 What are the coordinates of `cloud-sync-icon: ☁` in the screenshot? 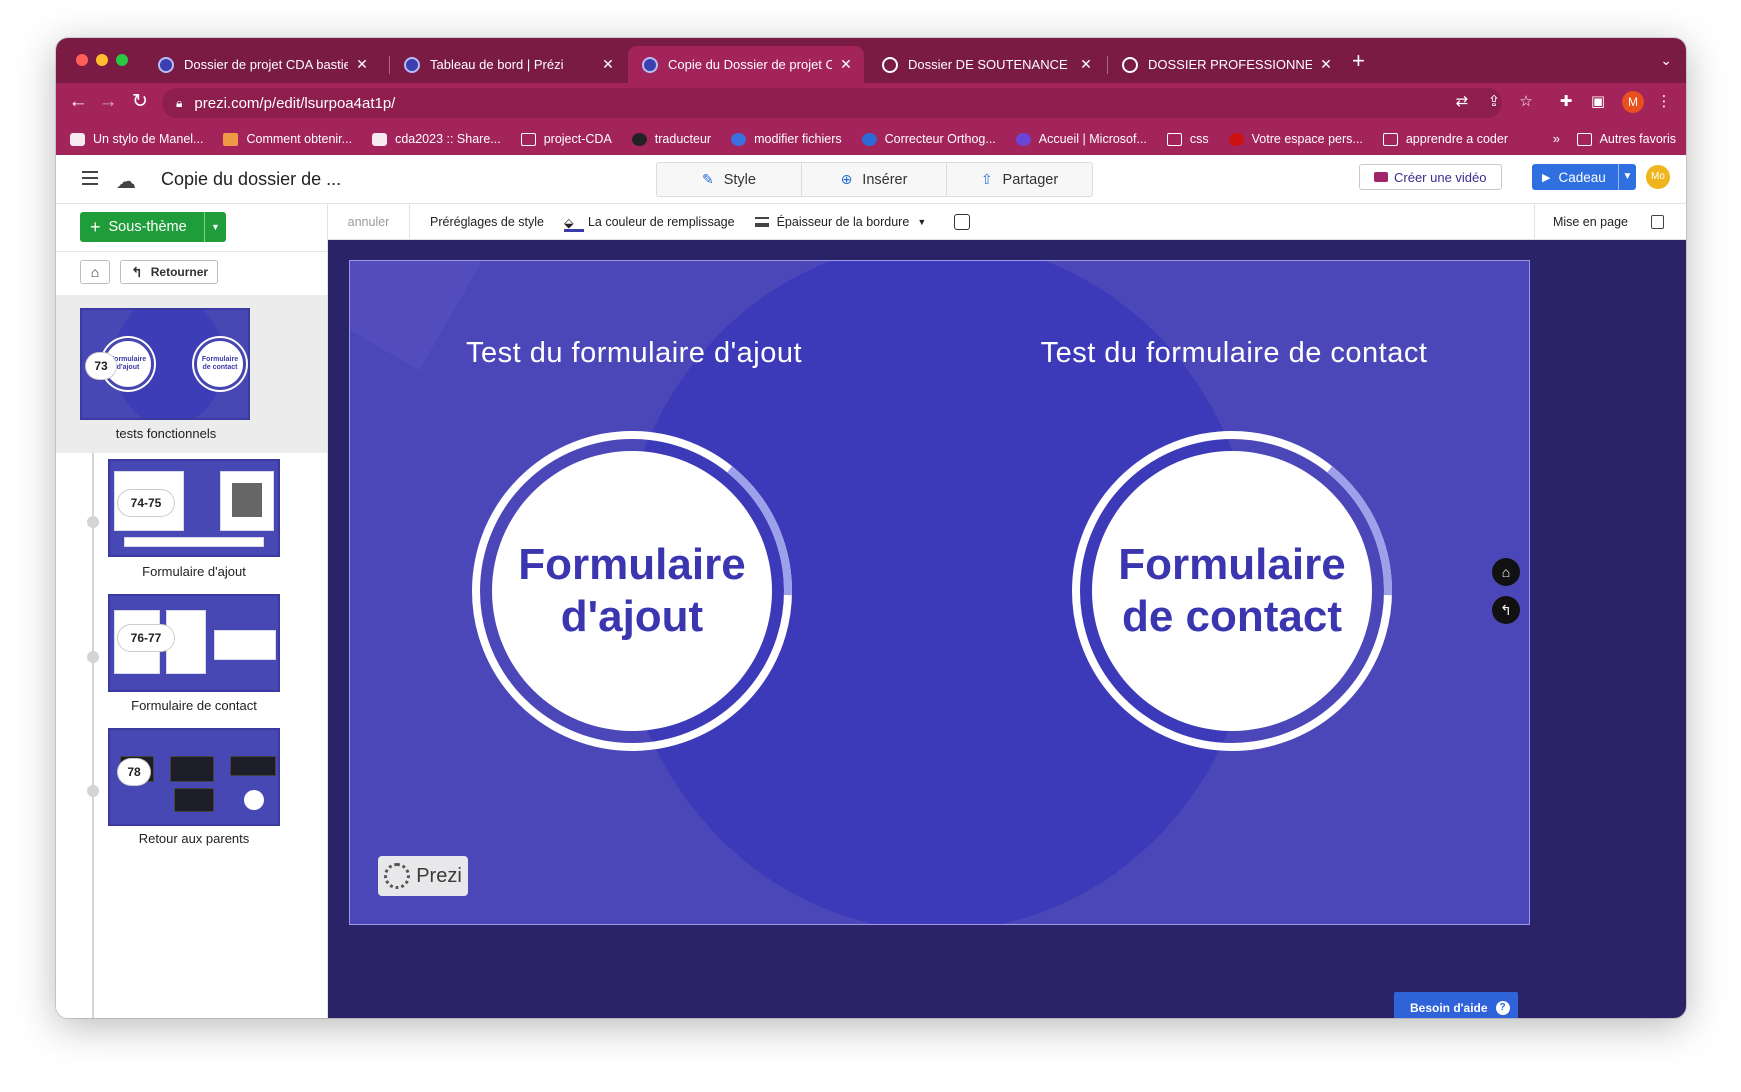 It's located at (126, 182).